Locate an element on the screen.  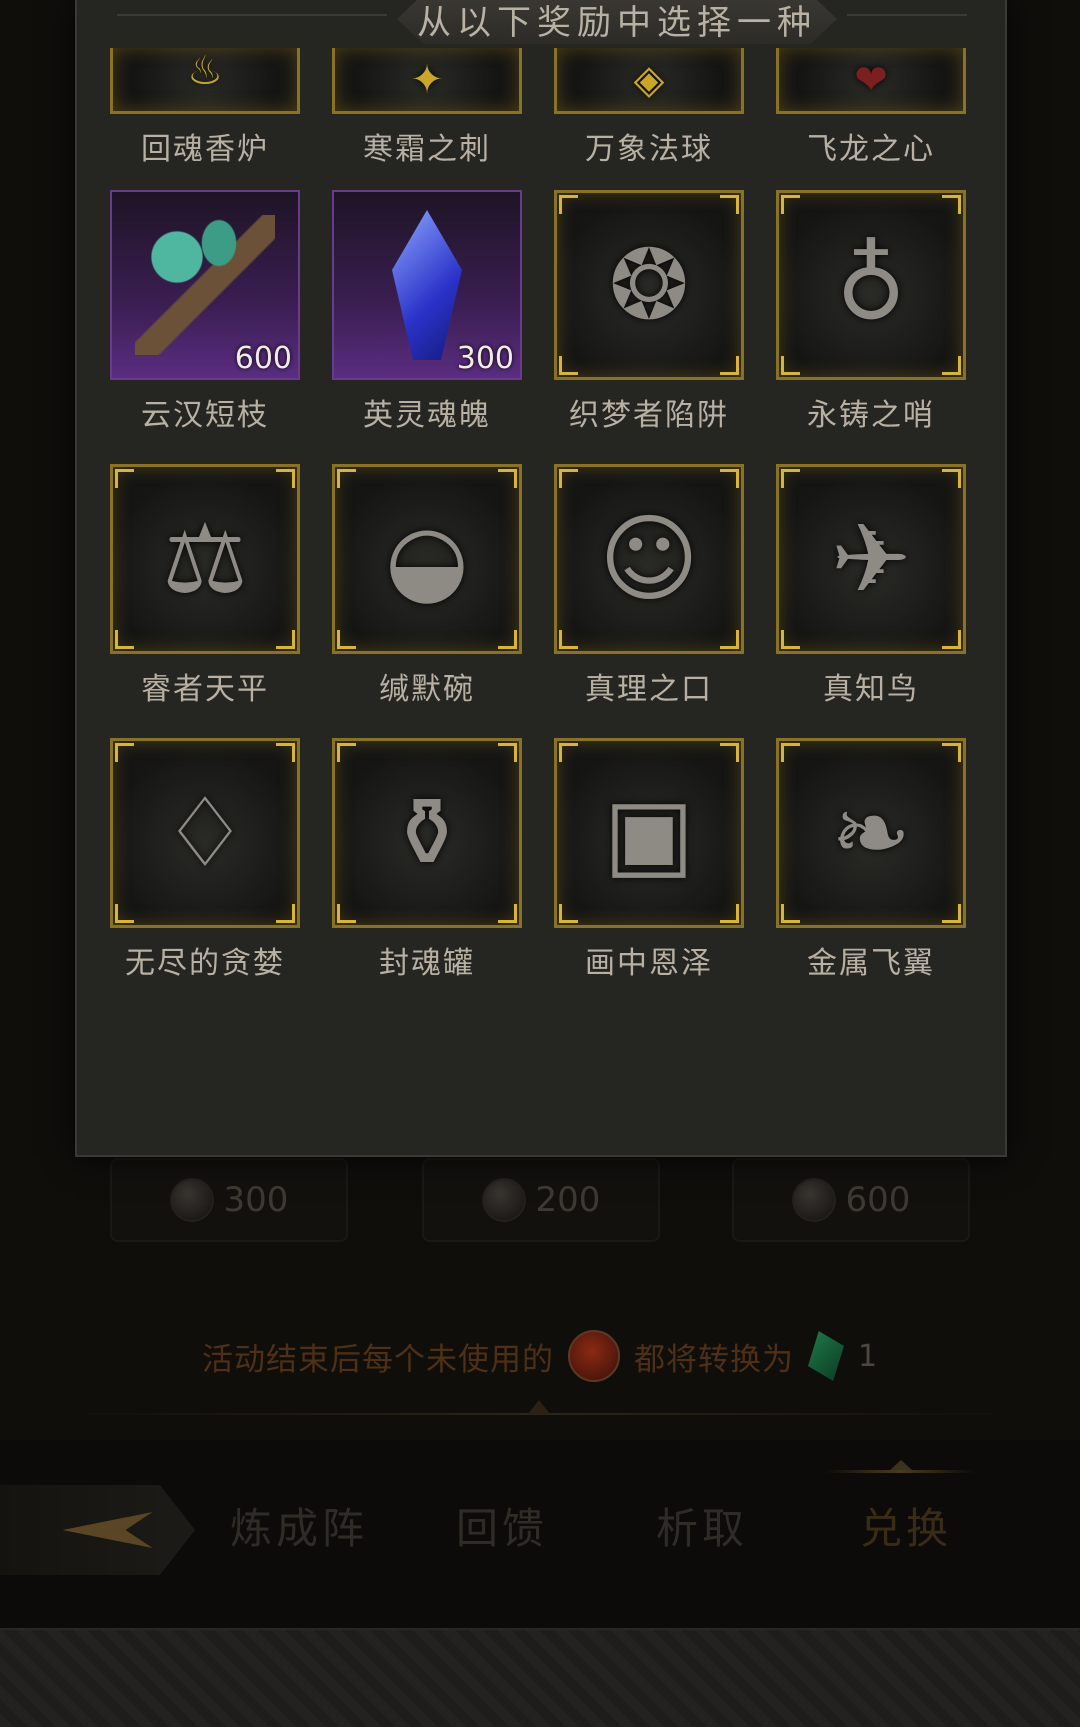
incense-burner-icon: ♨ is located at coordinates (205, 71).